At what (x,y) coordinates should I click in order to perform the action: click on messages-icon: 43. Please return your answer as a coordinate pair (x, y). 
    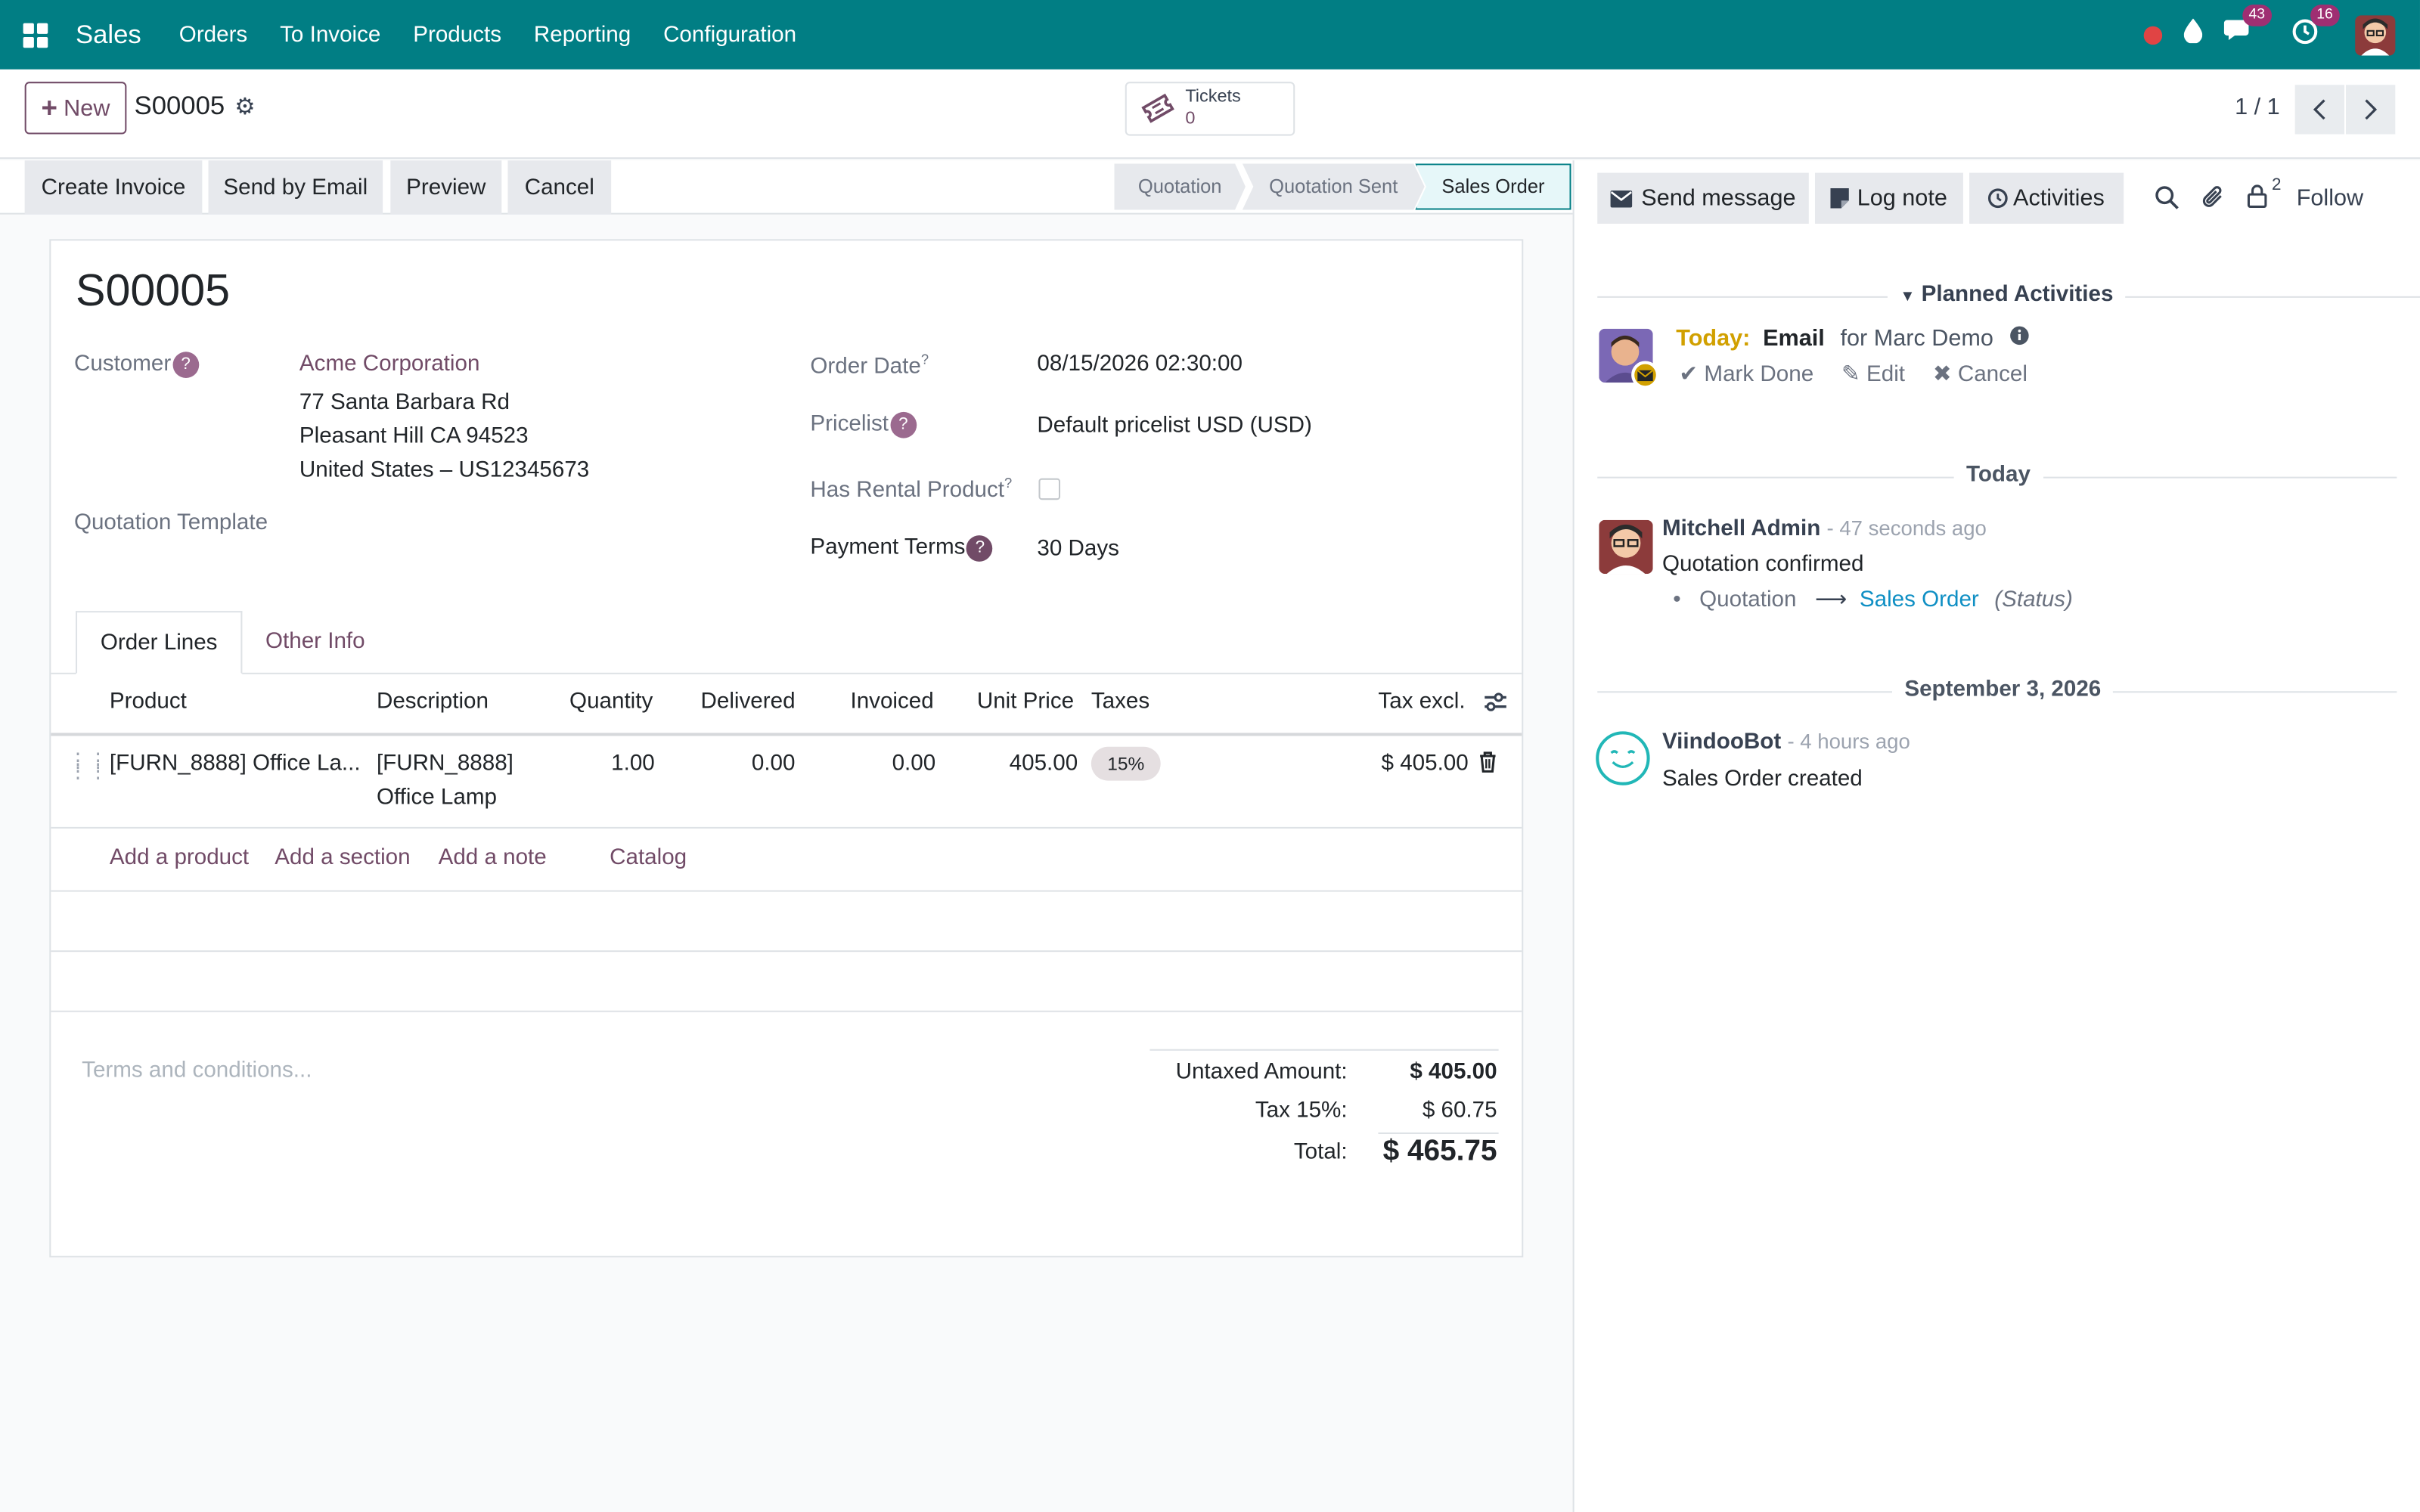
    Looking at the image, I should click on (2247, 28).